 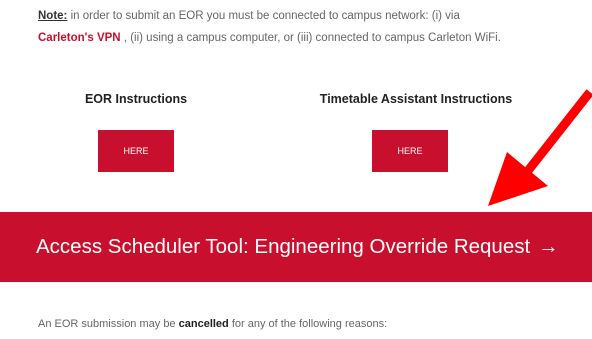 I want to click on cancel-text-after: for any of the following reasons:, so click(x=308, y=324).